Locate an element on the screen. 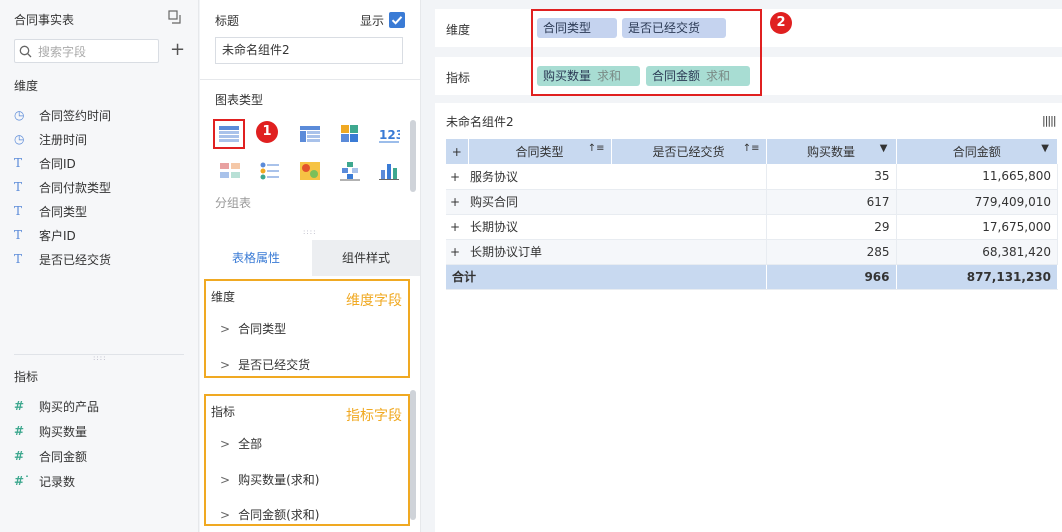 This screenshot has width=1062, height=532. svg-text: 123 is located at coordinates (389, 135).